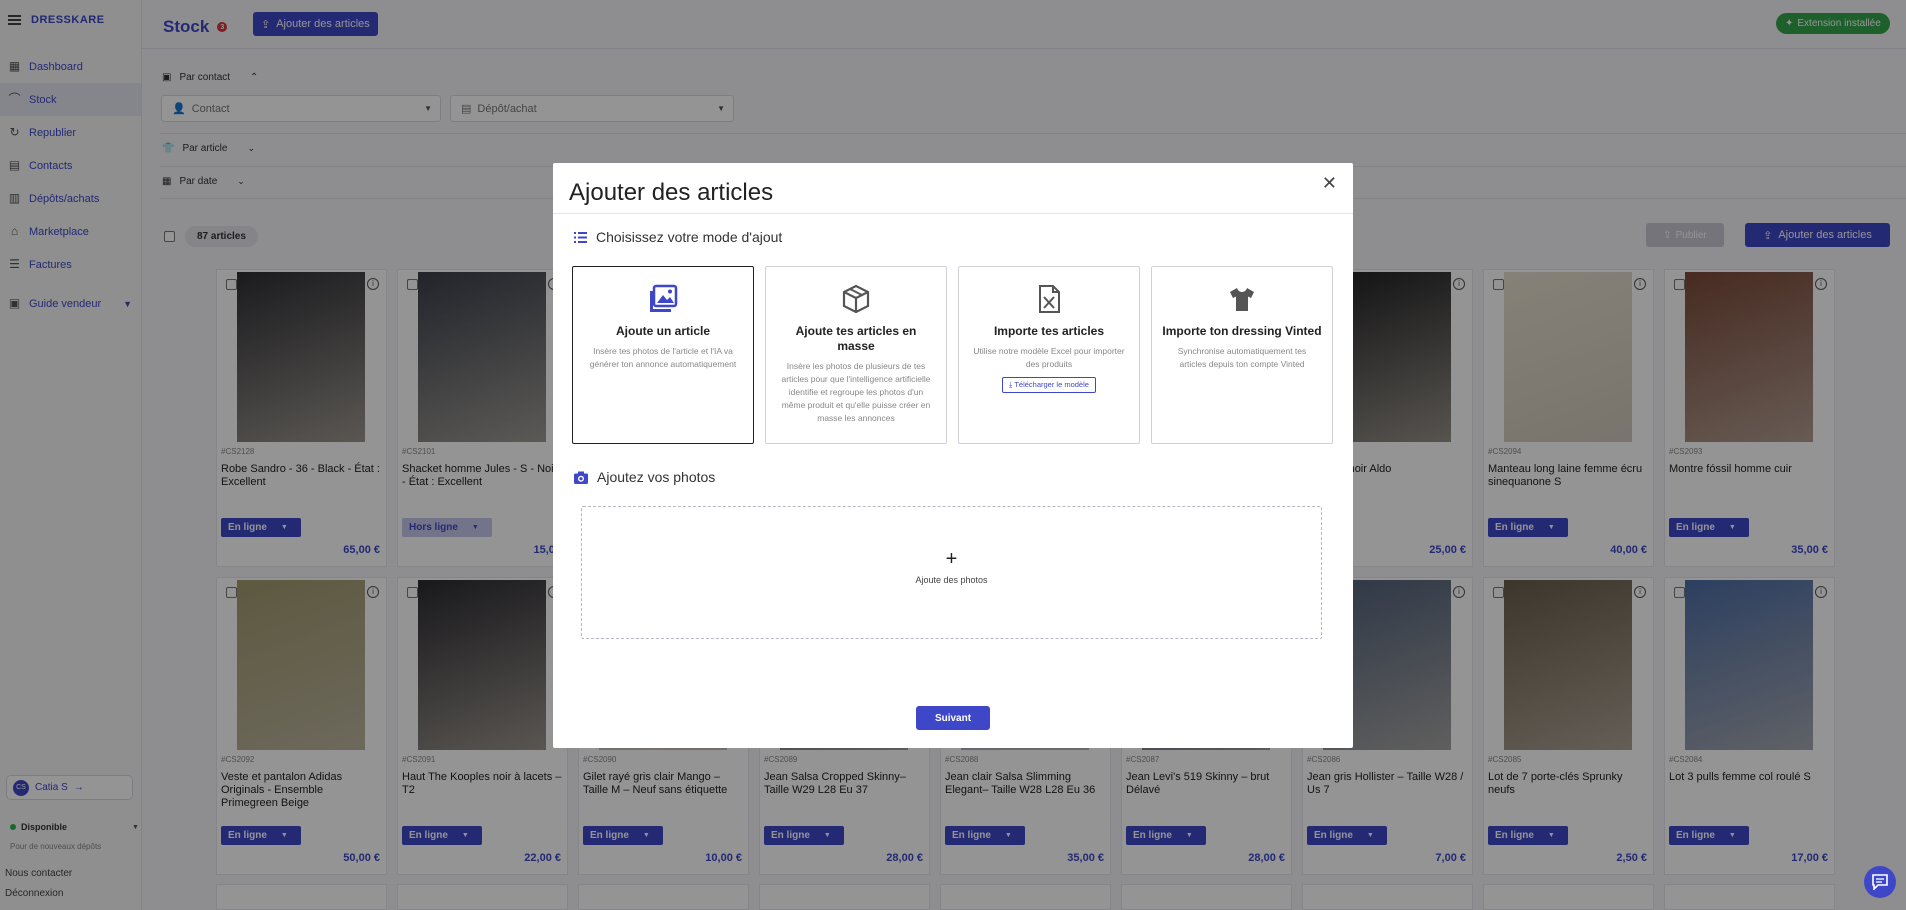 The image size is (1906, 910). I want to click on divider, so click(953, 213).